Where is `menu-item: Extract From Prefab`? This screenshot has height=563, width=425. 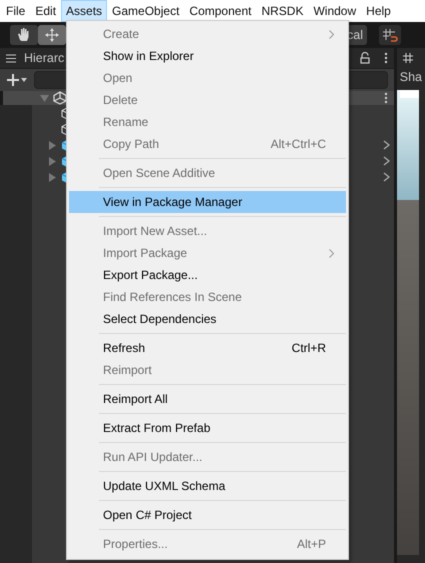
menu-item: Extract From Prefab is located at coordinates (207, 428).